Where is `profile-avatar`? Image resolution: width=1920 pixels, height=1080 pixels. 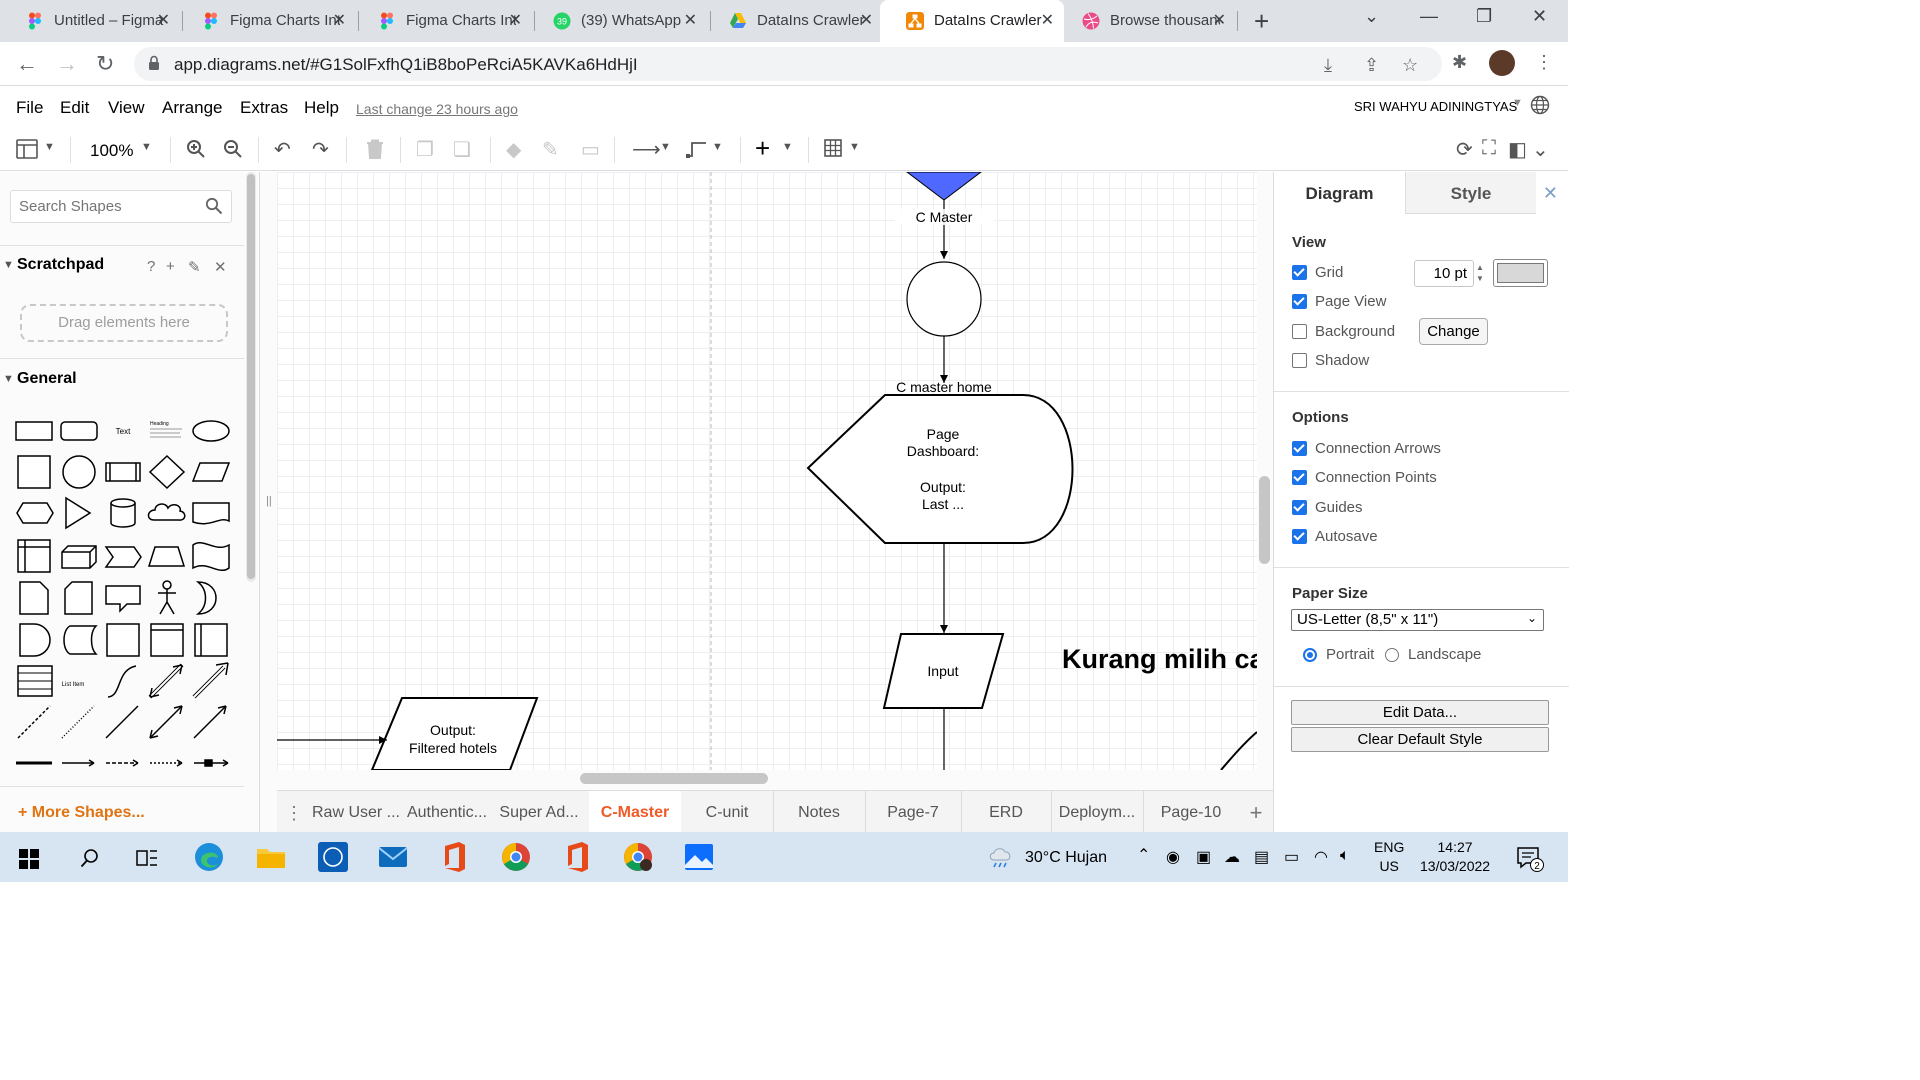 profile-avatar is located at coordinates (1502, 63).